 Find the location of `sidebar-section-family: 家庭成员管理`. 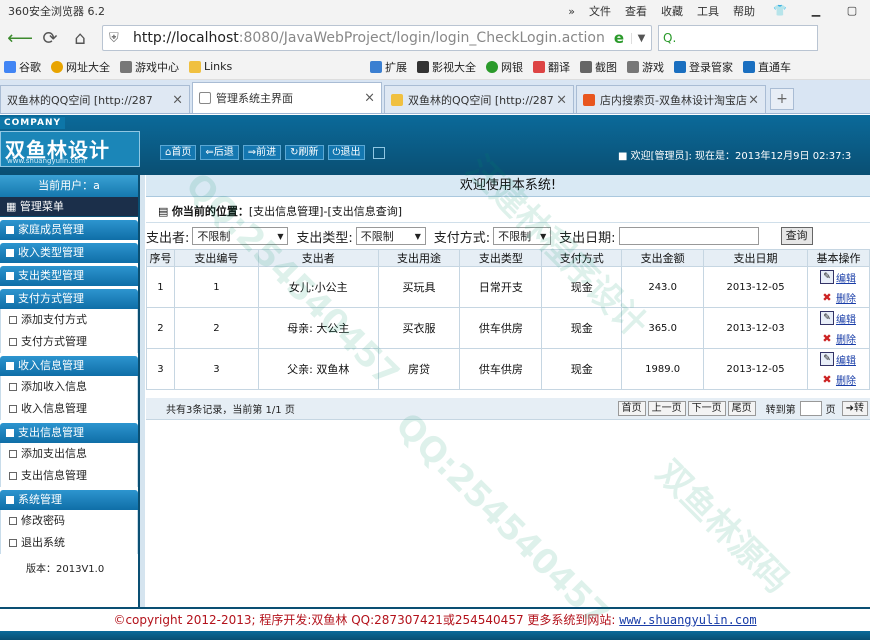

sidebar-section-family: 家庭成员管理 is located at coordinates (69, 230).